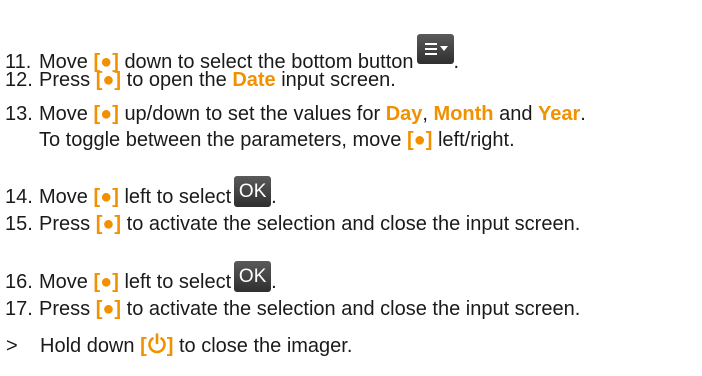 This screenshot has width=702, height=376. What do you see at coordinates (19, 224) in the screenshot?
I see `step-number: 15.` at bounding box center [19, 224].